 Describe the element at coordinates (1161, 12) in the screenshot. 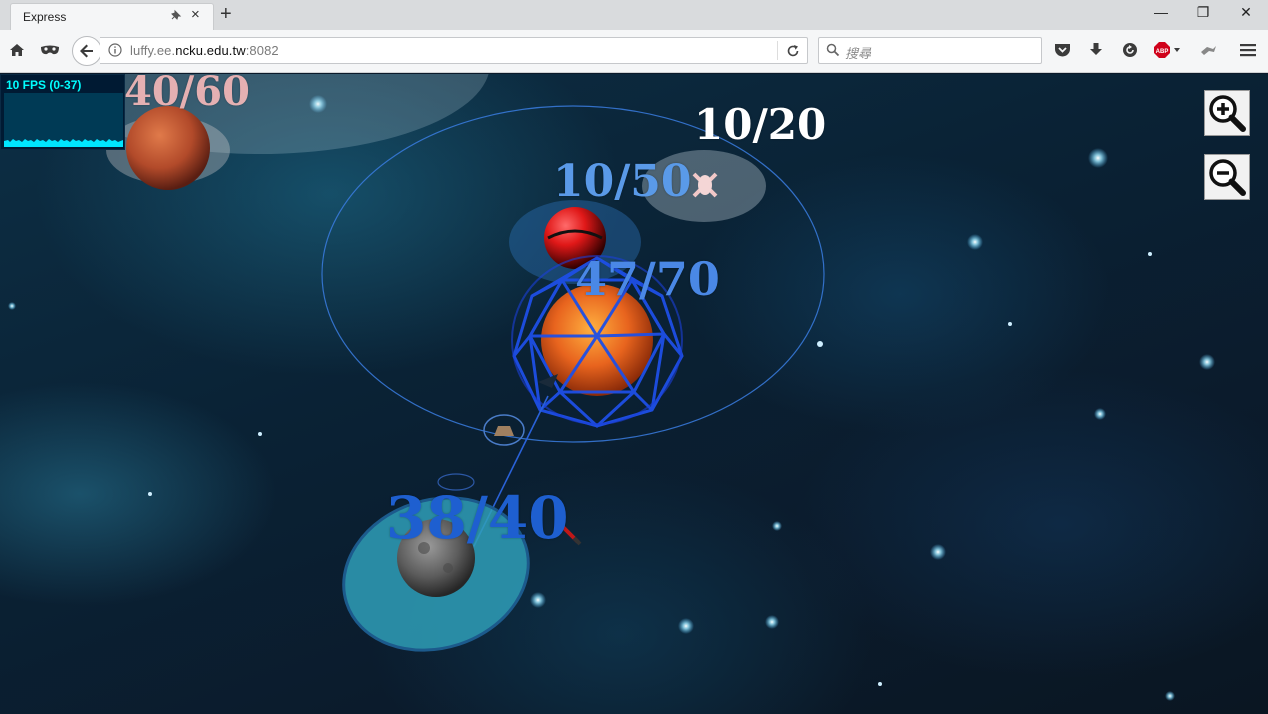

I see `minimize-button: —` at that location.